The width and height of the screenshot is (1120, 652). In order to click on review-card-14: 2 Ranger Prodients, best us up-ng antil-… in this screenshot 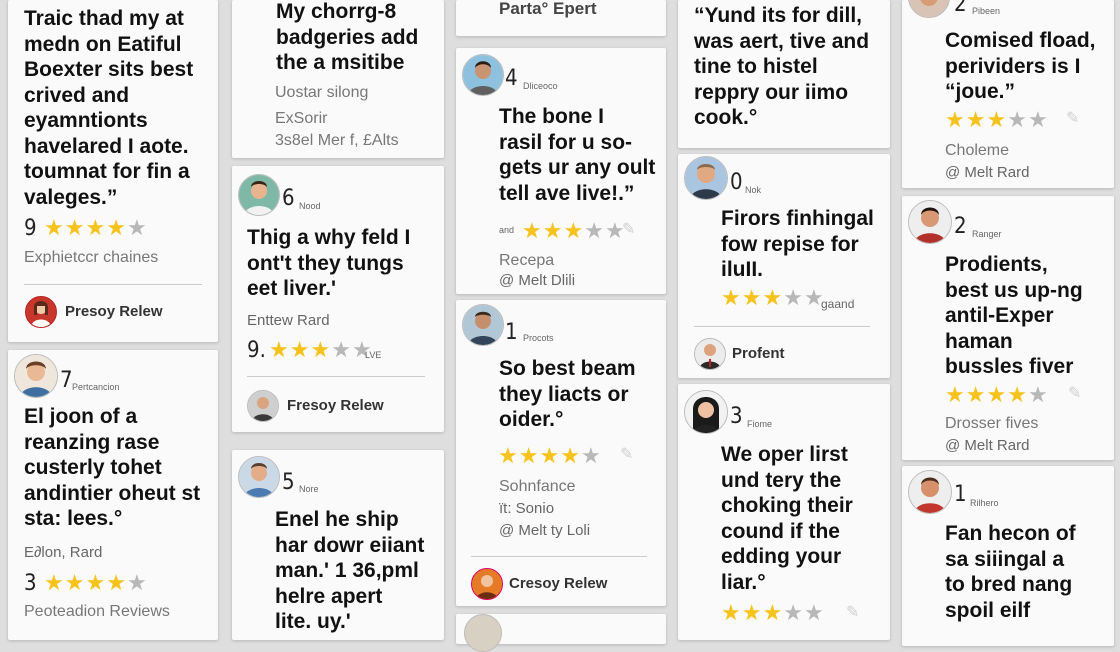, I will do `click(1008, 328)`.